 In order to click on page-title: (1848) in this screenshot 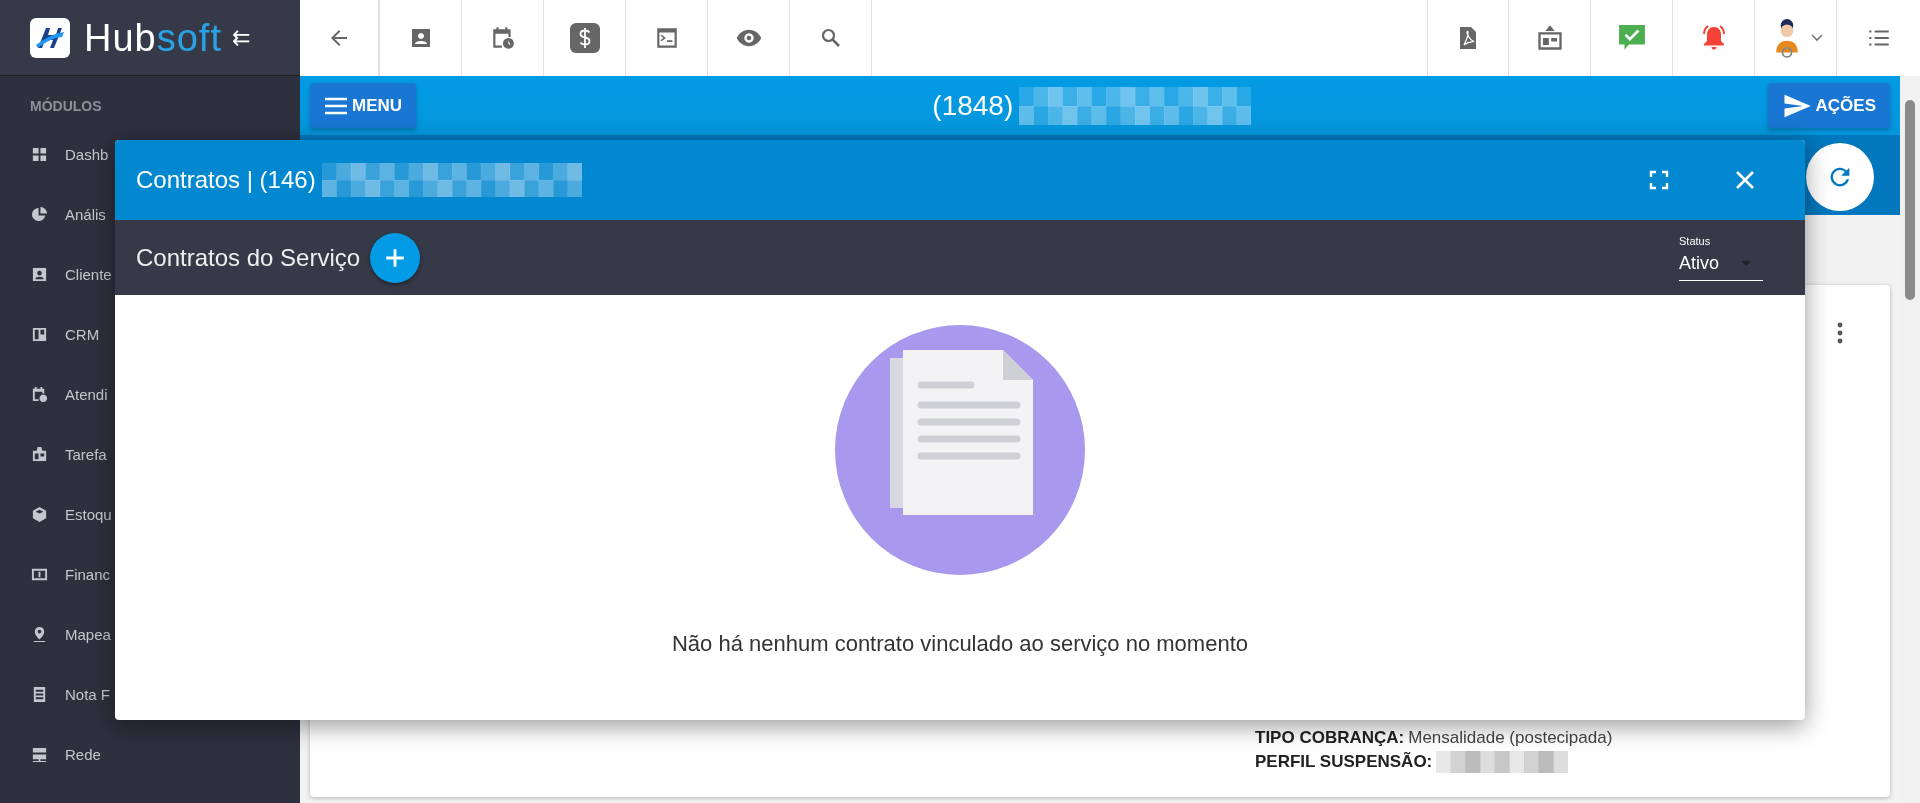, I will do `click(973, 105)`.